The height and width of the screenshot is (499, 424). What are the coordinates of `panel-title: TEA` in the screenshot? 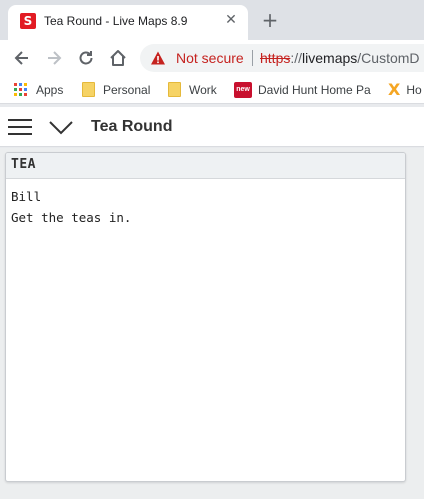 It's located at (23, 164).